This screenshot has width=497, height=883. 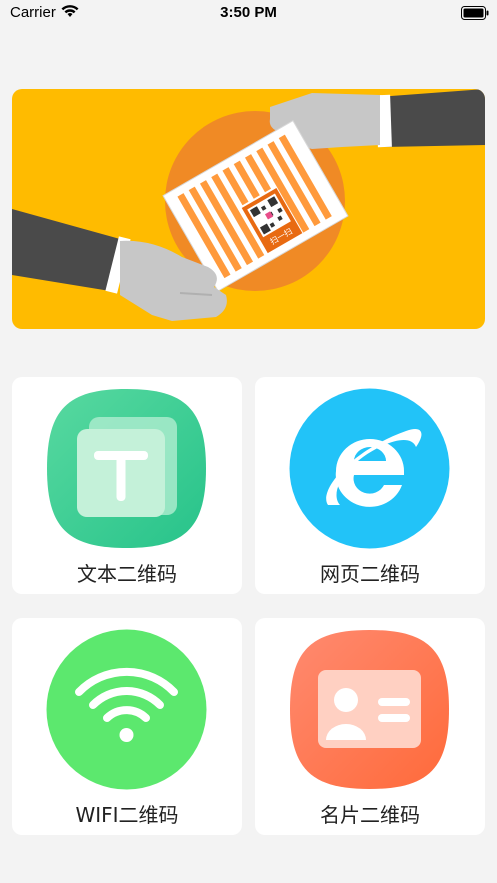 What do you see at coordinates (475, 14) in the screenshot?
I see `battery-icon` at bounding box center [475, 14].